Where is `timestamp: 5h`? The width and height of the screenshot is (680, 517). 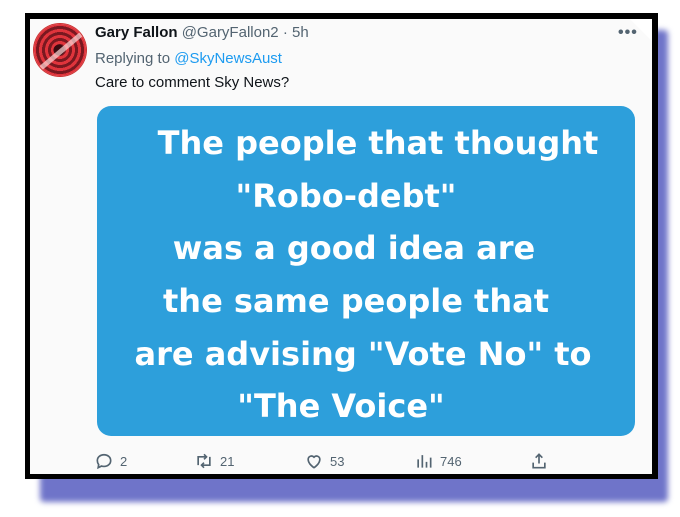 timestamp: 5h is located at coordinates (300, 32).